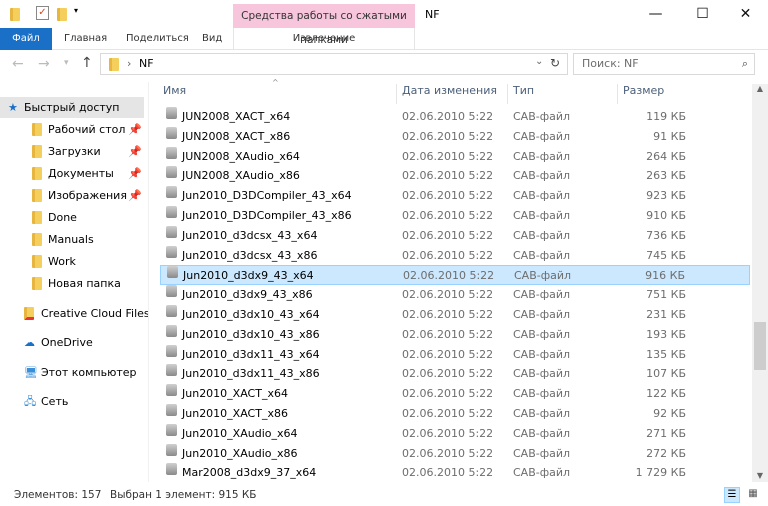  Describe the element at coordinates (18, 64) in the screenshot. I see `back-button: ←` at that location.